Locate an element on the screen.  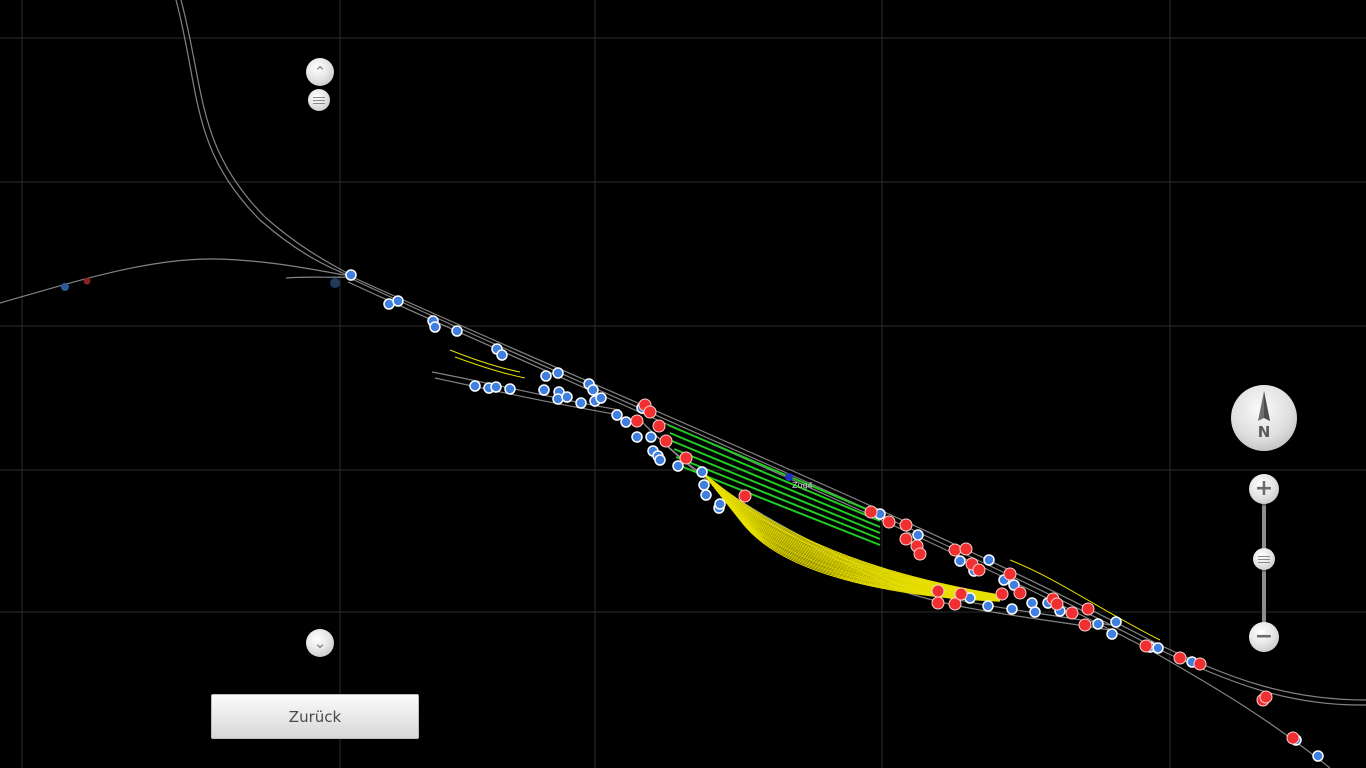
chevron-down-icon: ⌄ is located at coordinates (320, 642).